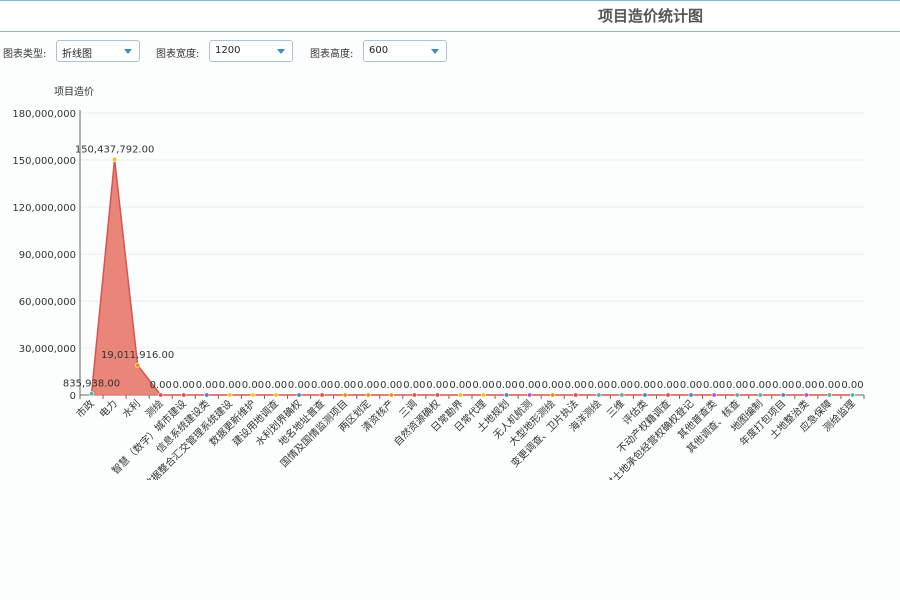 This screenshot has width=900, height=600. I want to click on x-tick-label: 市政, so click(84, 408).